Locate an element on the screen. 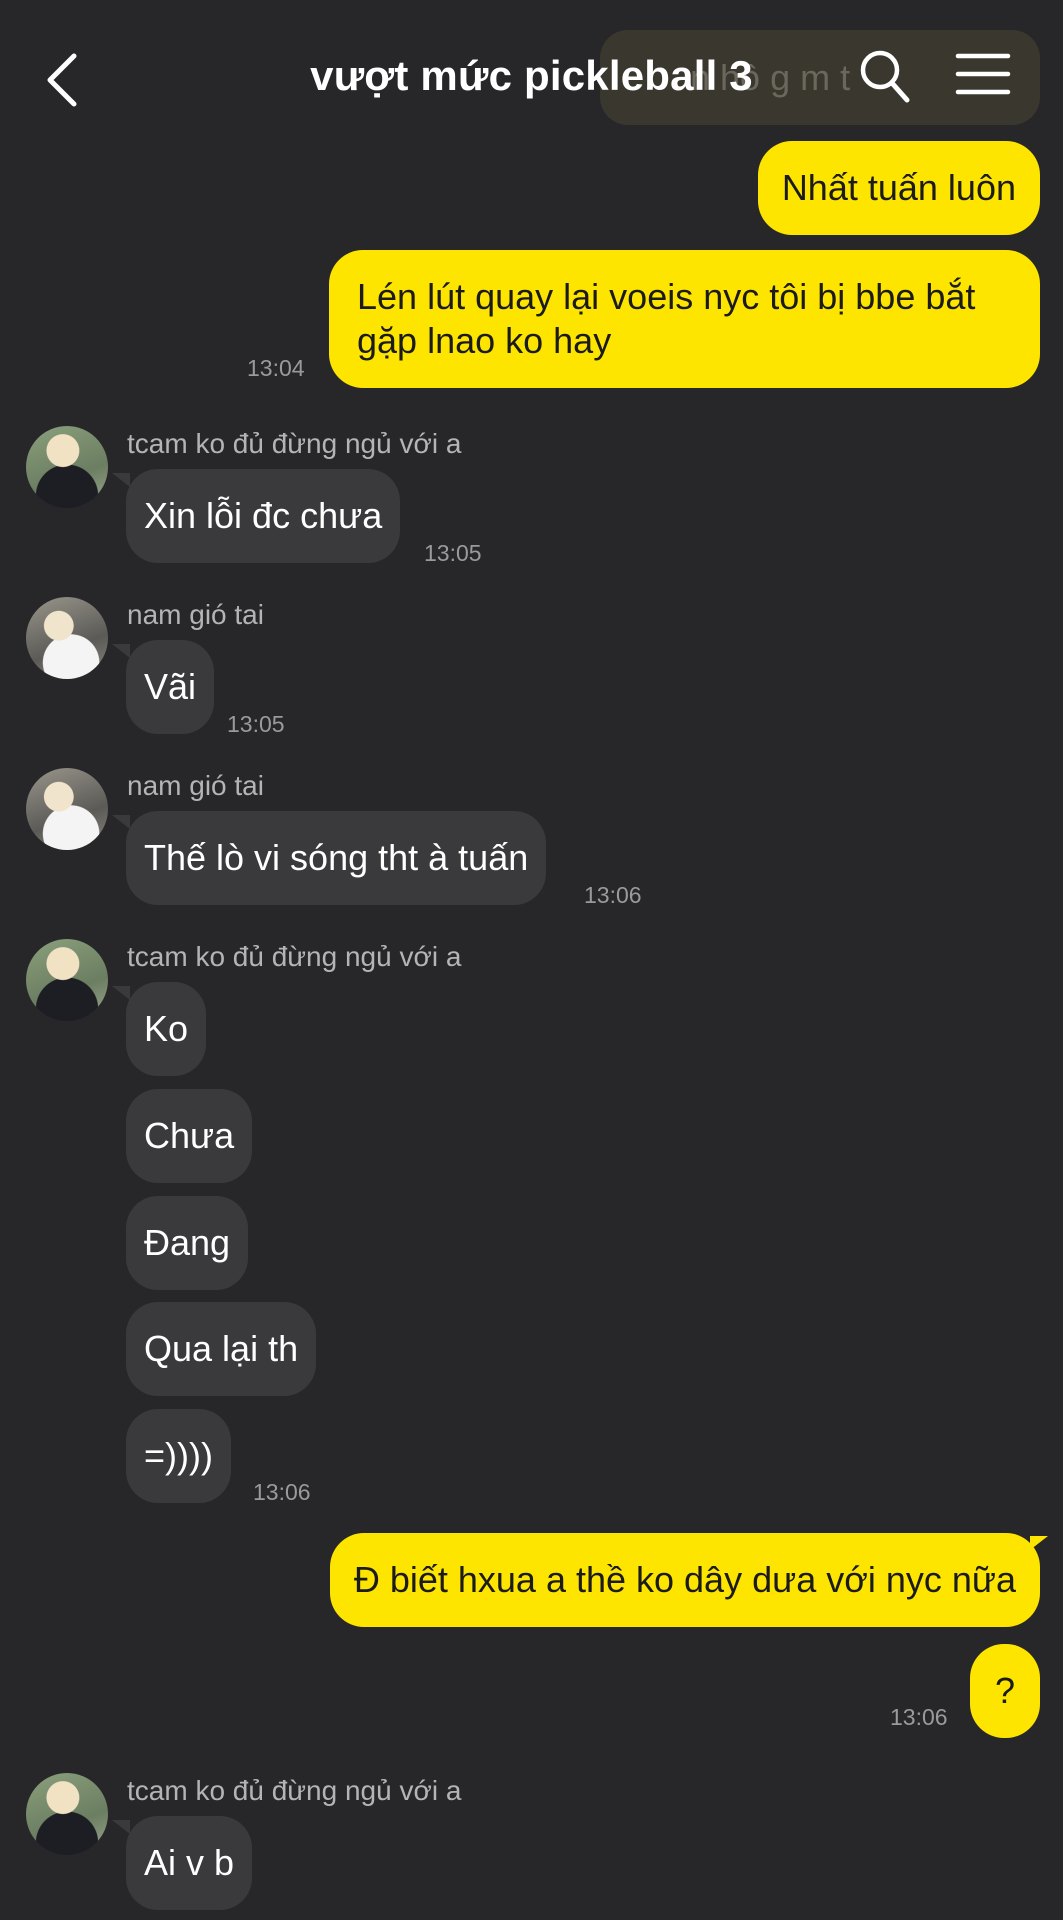 This screenshot has width=1063, height=1920. search-icon is located at coordinates (885, 76).